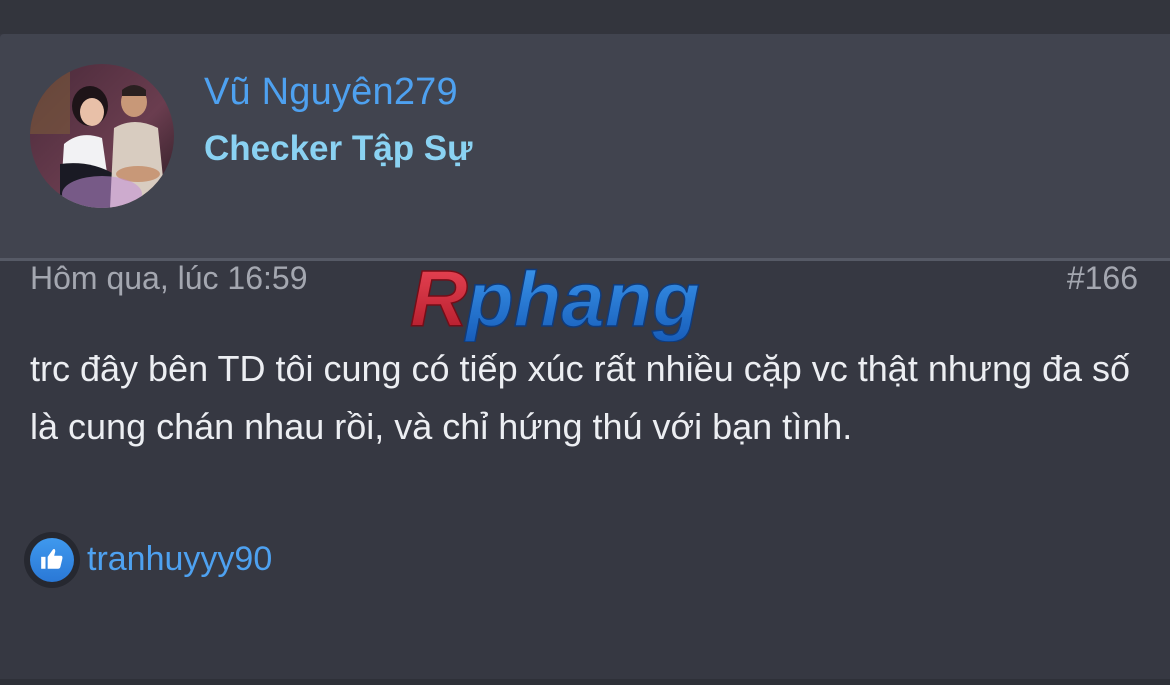 The image size is (1170, 685). Describe the element at coordinates (439, 302) in the screenshot. I see `svg-text: R` at that location.